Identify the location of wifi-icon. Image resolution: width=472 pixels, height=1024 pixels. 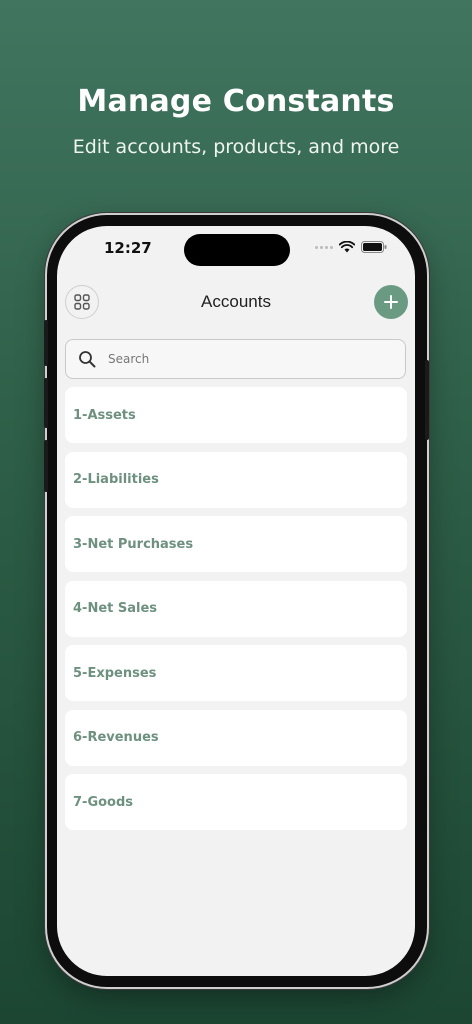
(347, 247).